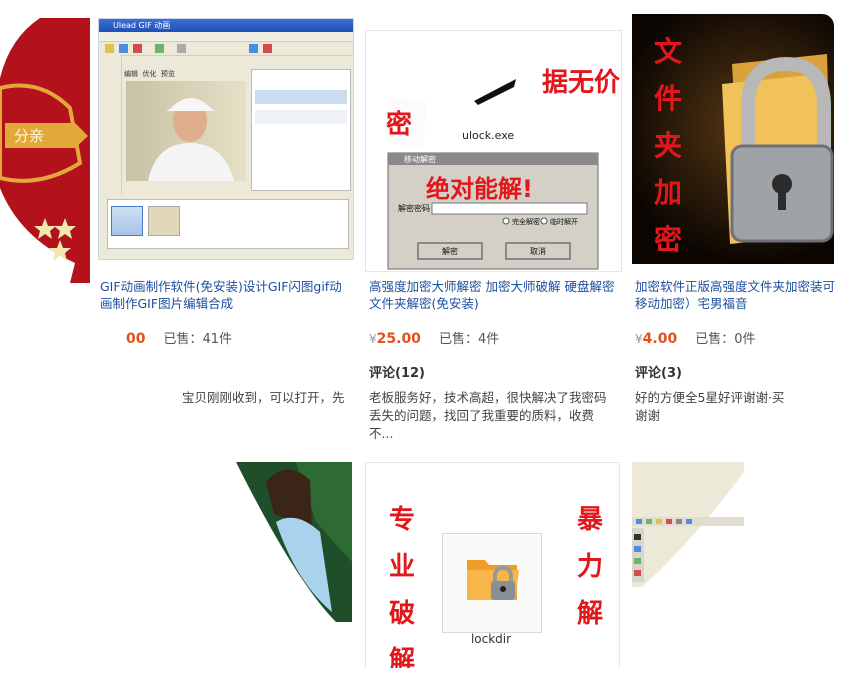  What do you see at coordinates (399, 124) in the screenshot?
I see `thumb-left-text: 密` at bounding box center [399, 124].